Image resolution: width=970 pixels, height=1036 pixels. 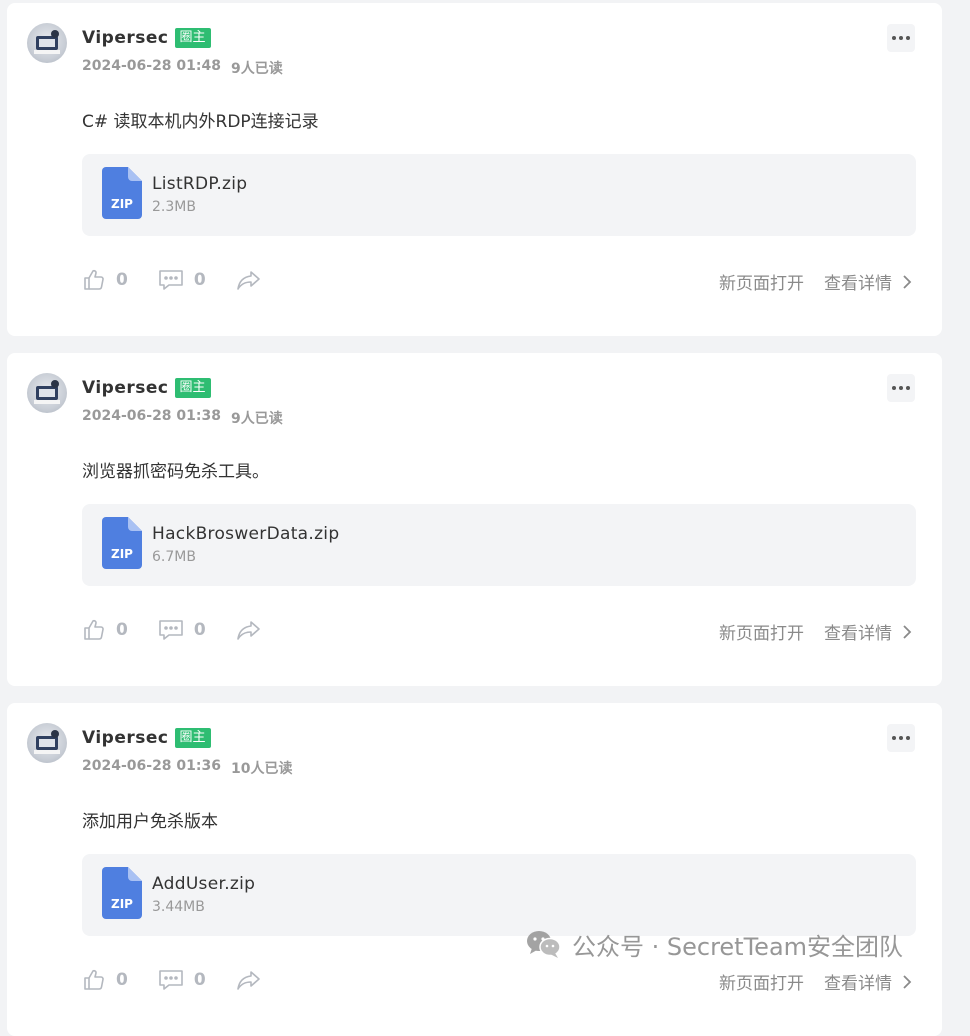 I want to click on file-attachment: ZIP AddUser.zip 3.44MB, so click(x=499, y=895).